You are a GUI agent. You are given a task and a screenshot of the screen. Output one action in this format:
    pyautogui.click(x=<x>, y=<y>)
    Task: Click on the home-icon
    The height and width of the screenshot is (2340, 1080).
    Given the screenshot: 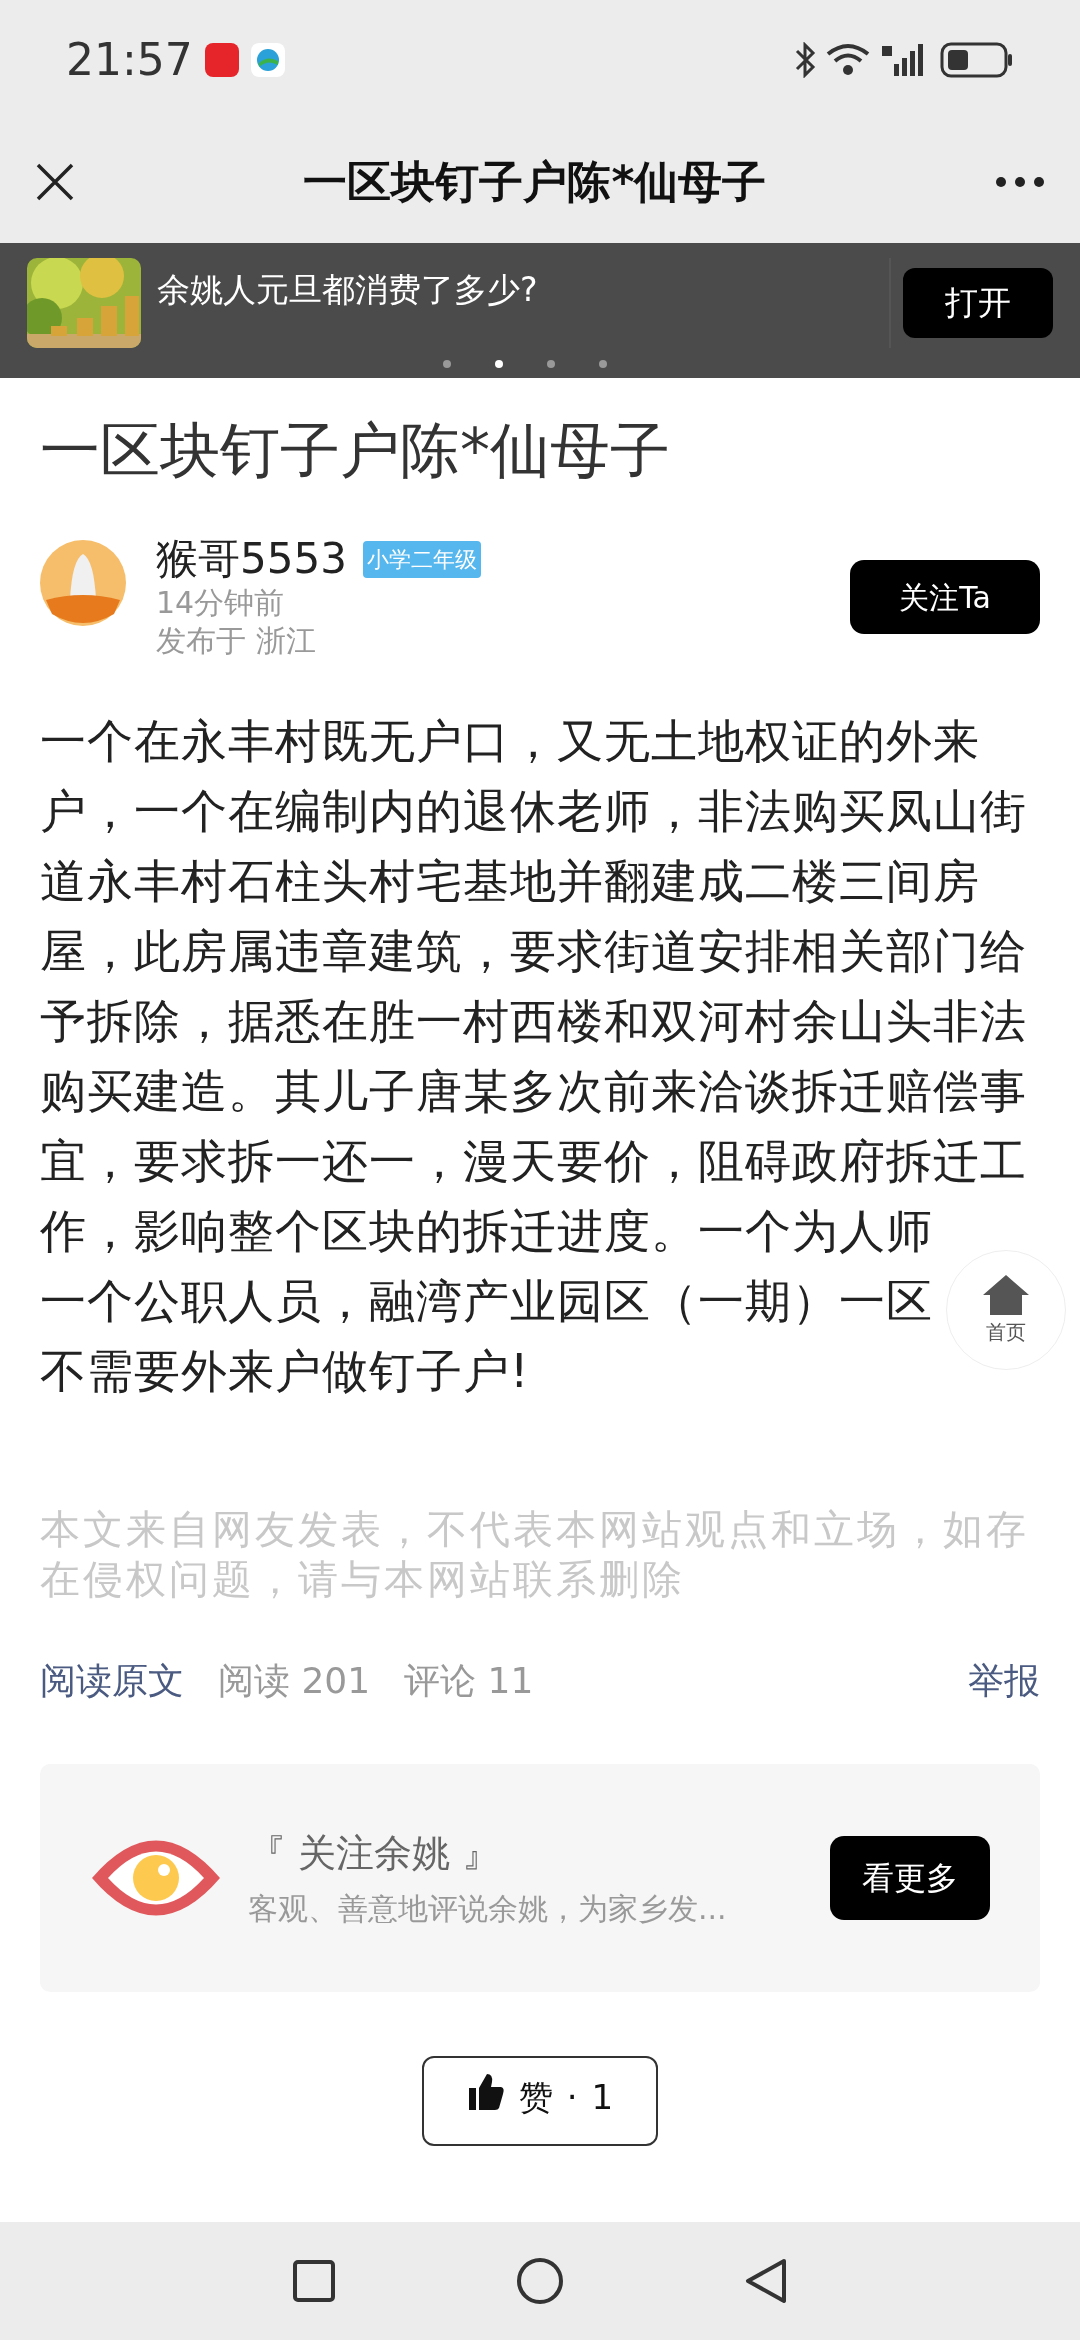 What is the action you would take?
    pyautogui.click(x=540, y=2281)
    